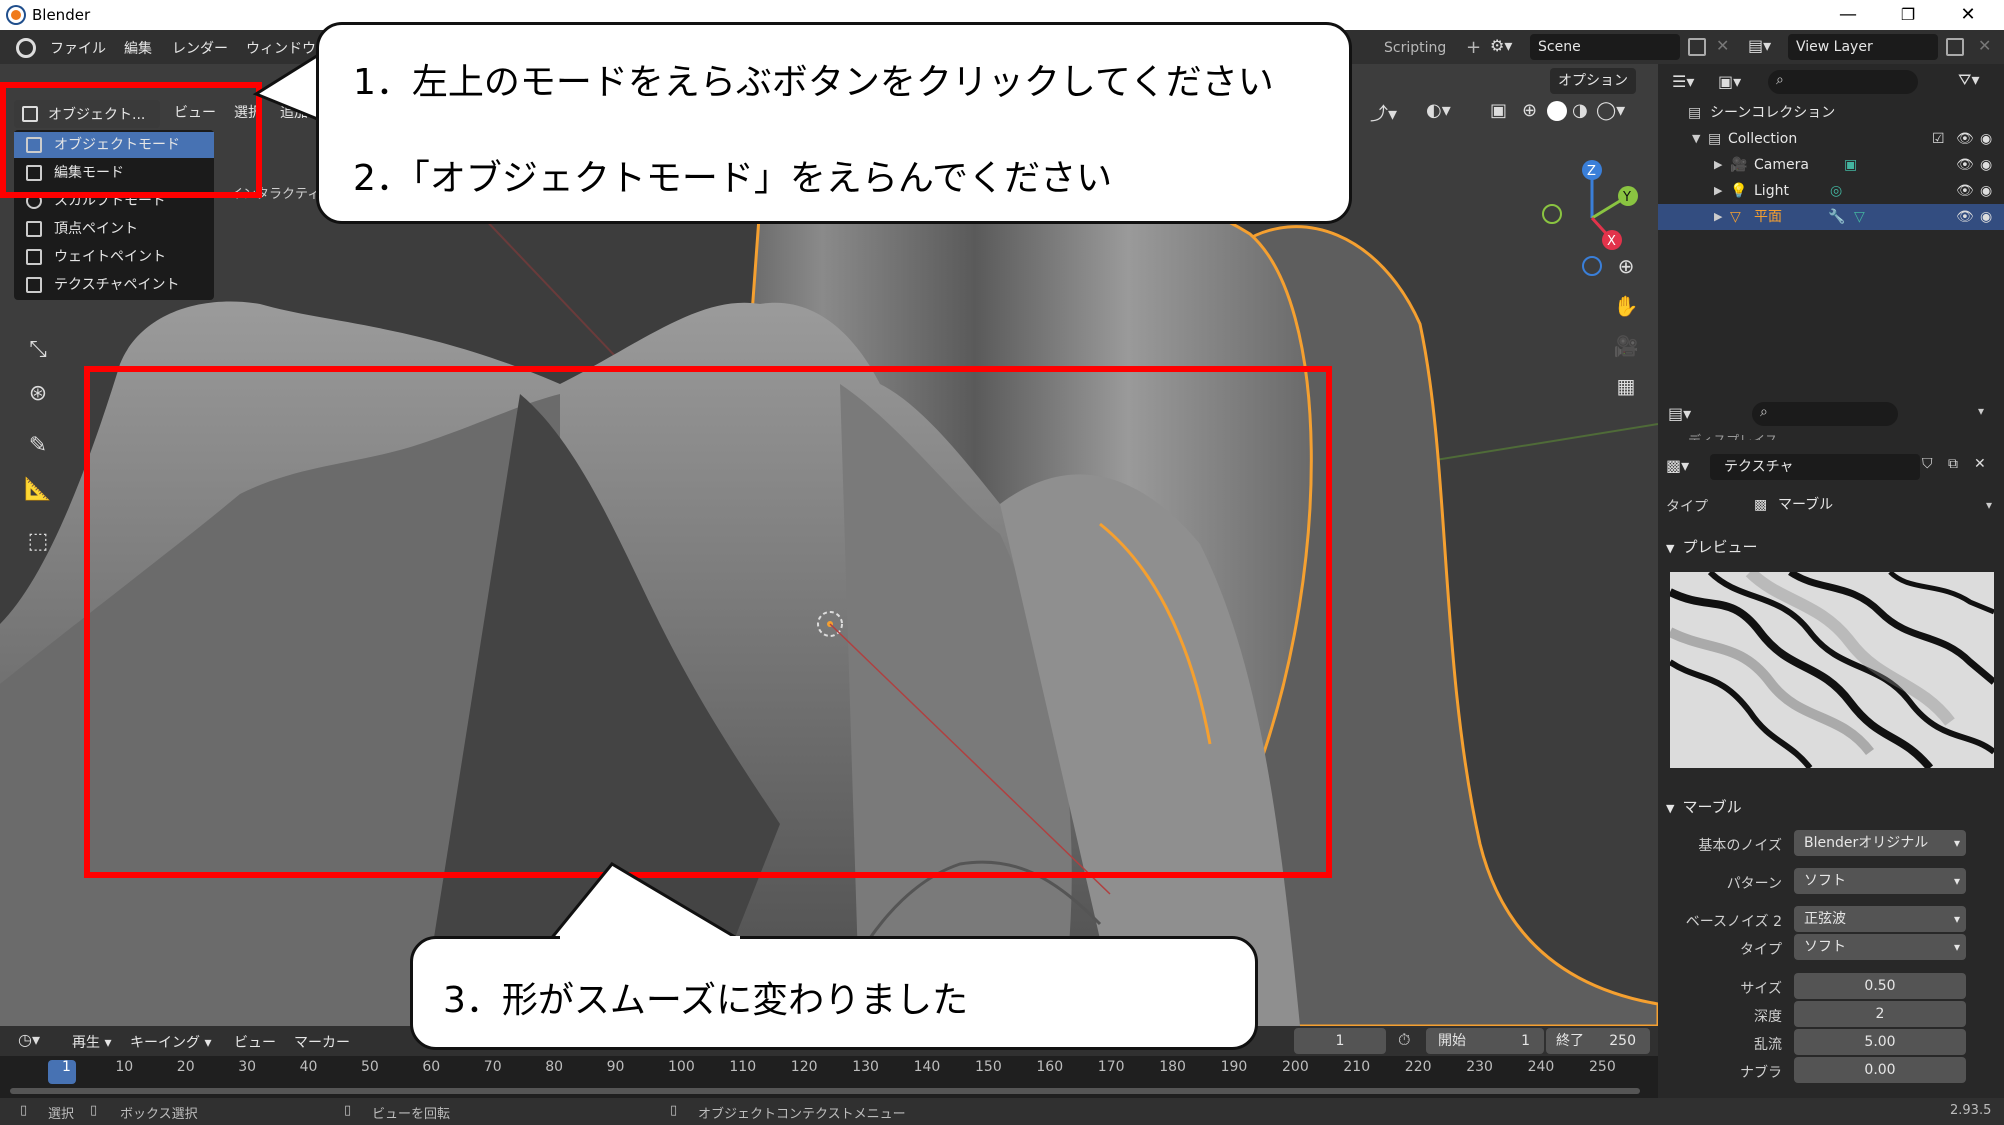  What do you see at coordinates (255, 1042) in the screenshot?
I see `menu-timeline-view: ビュー` at bounding box center [255, 1042].